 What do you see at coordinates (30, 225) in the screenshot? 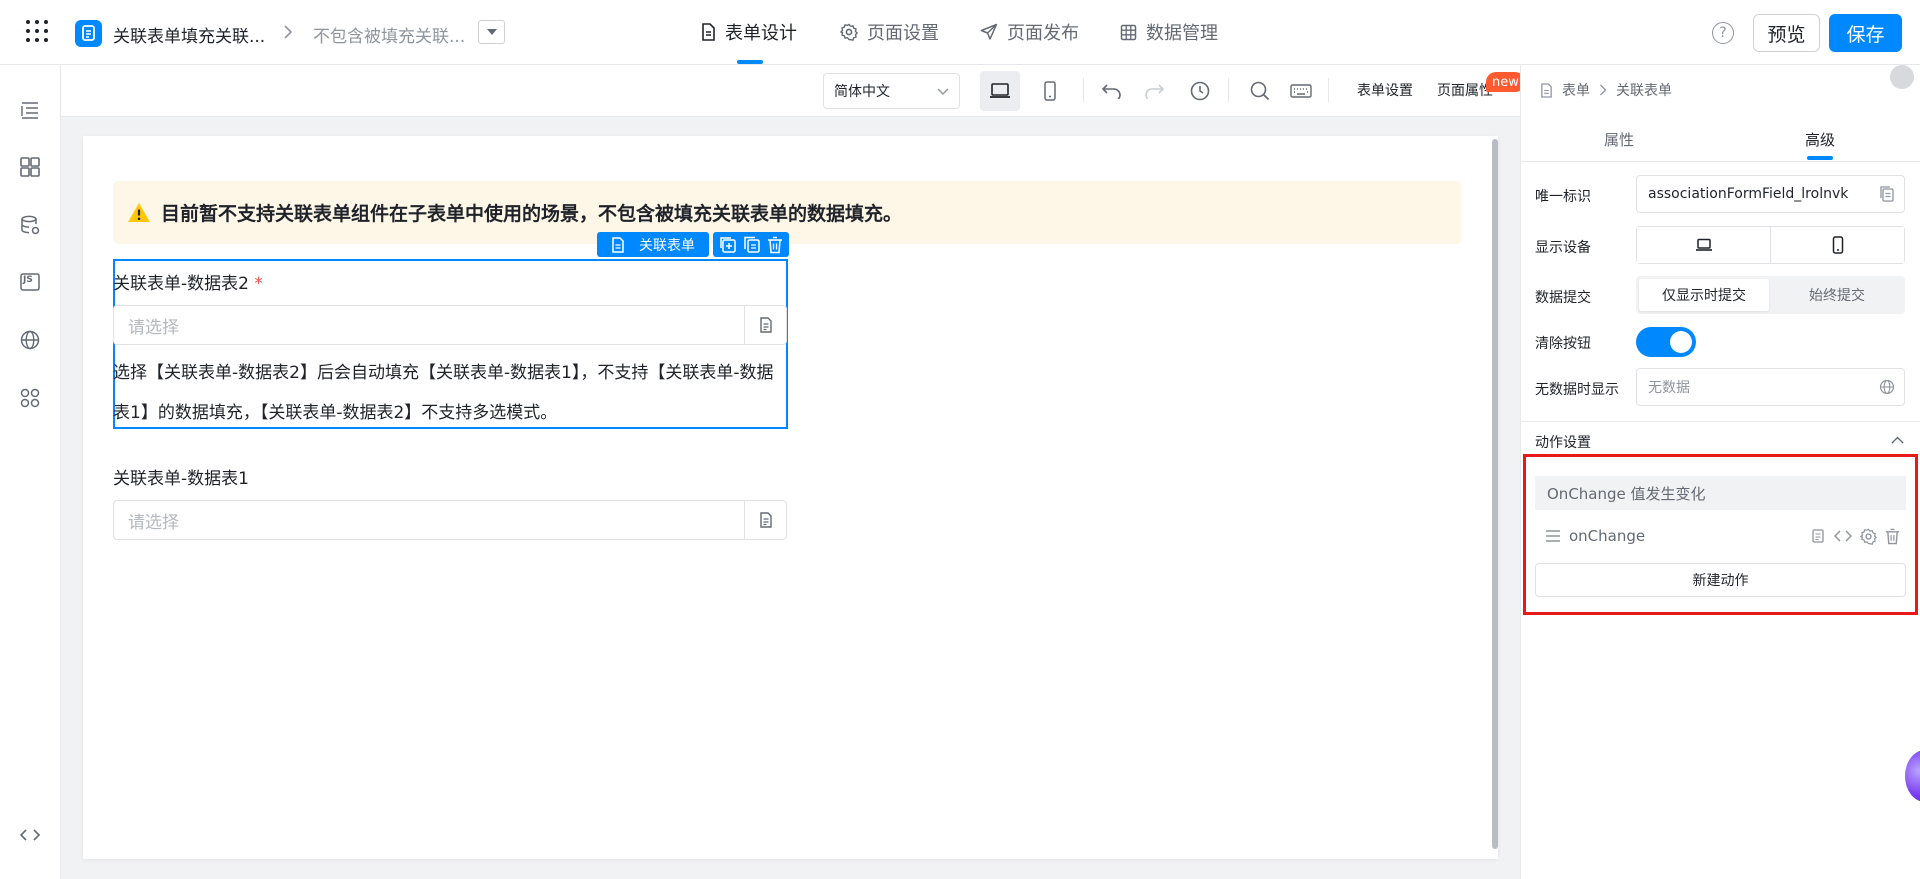
I see `data-source-icon` at bounding box center [30, 225].